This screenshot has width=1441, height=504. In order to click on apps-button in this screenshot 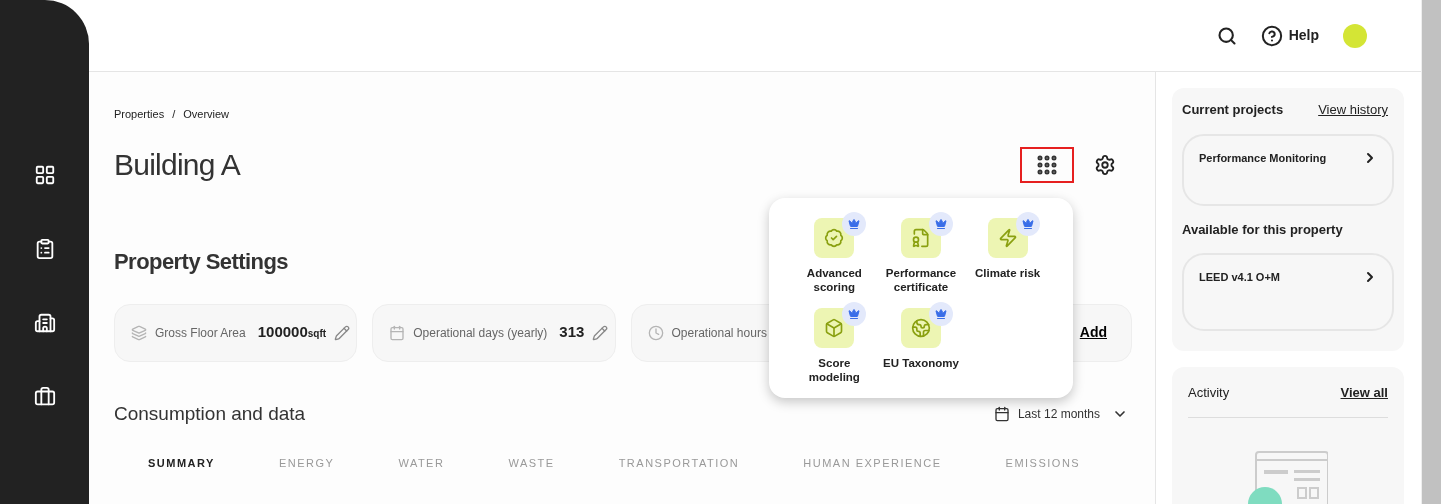, I will do `click(1047, 164)`.